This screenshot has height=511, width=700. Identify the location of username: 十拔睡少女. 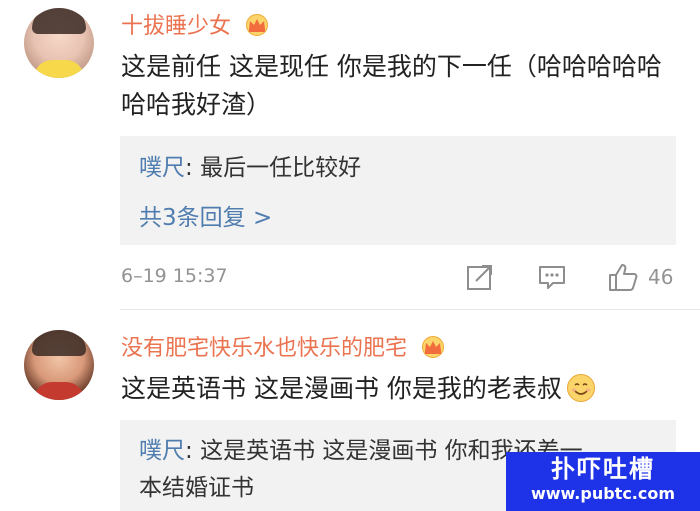
(195, 24).